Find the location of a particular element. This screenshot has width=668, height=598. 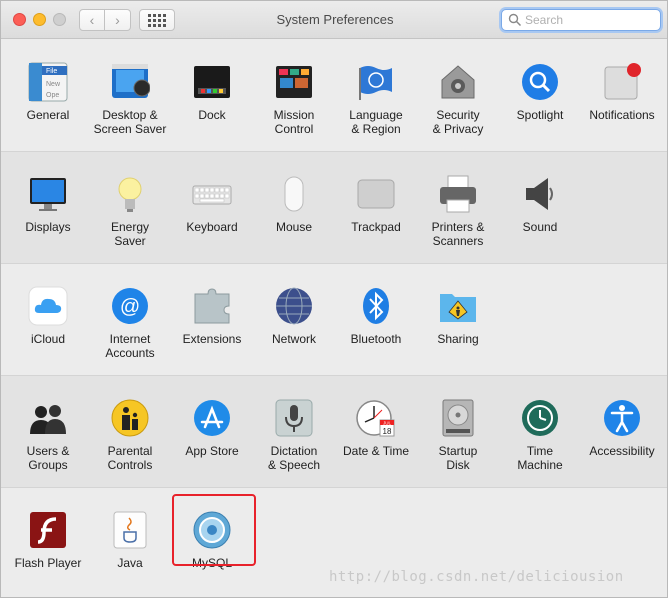

general-icon: File New Ope is located at coordinates (48, 82).